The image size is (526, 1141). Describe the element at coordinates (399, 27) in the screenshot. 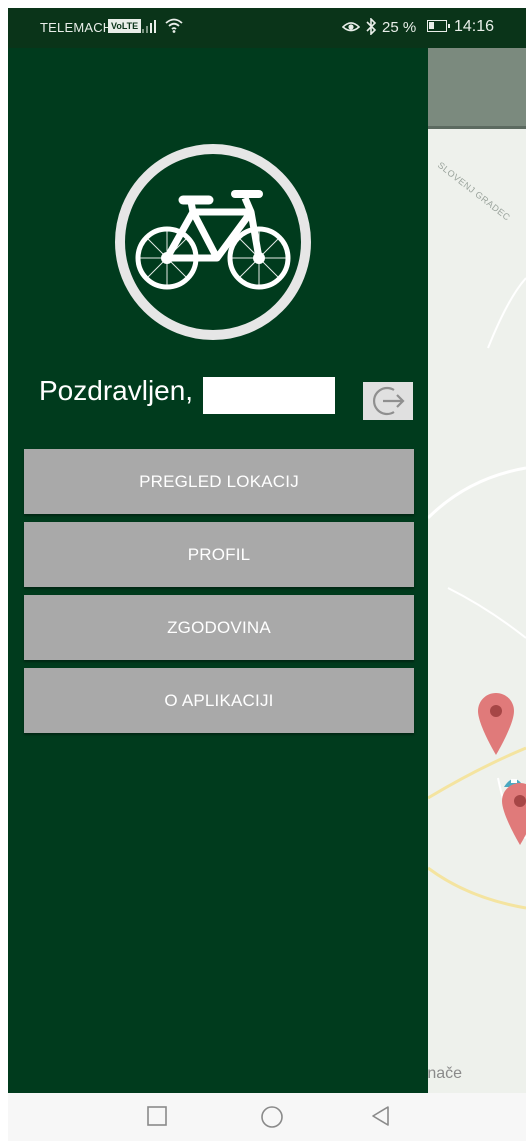

I see `battery-percent: 25 %` at that location.